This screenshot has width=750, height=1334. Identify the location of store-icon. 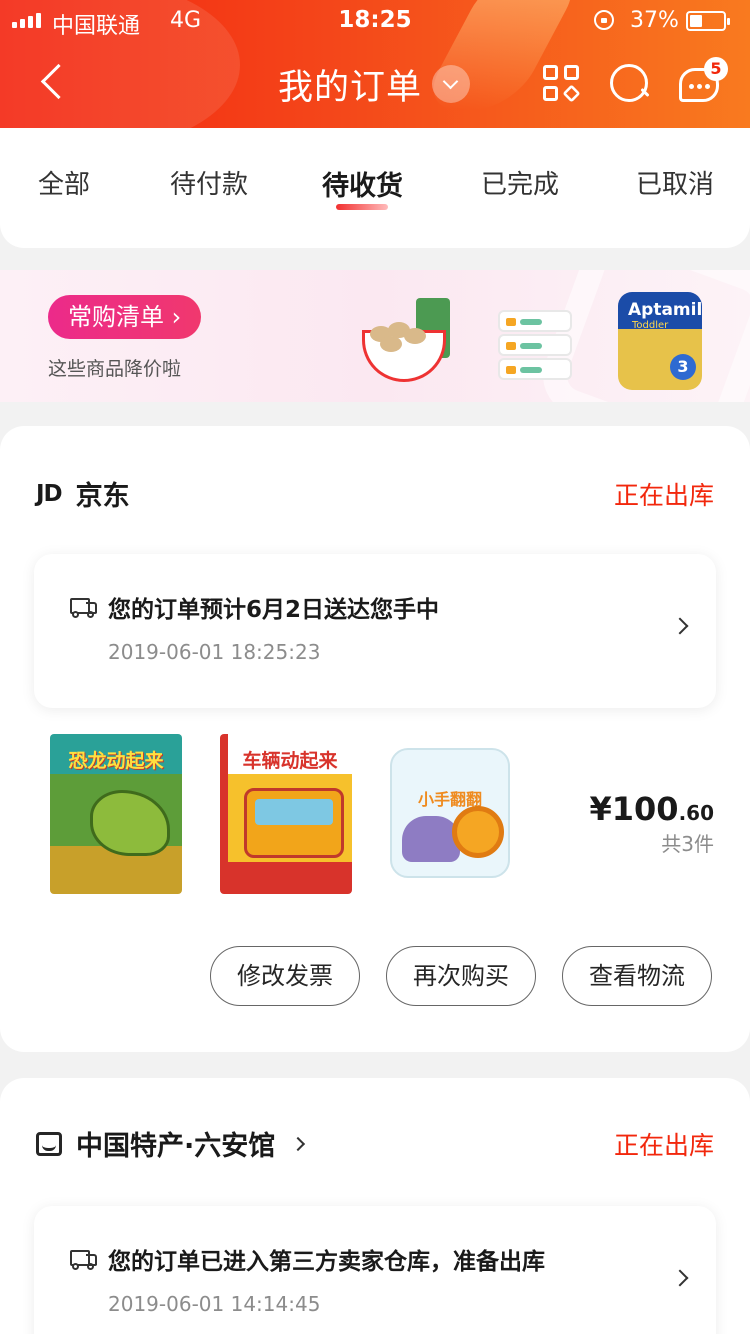
(49, 1143).